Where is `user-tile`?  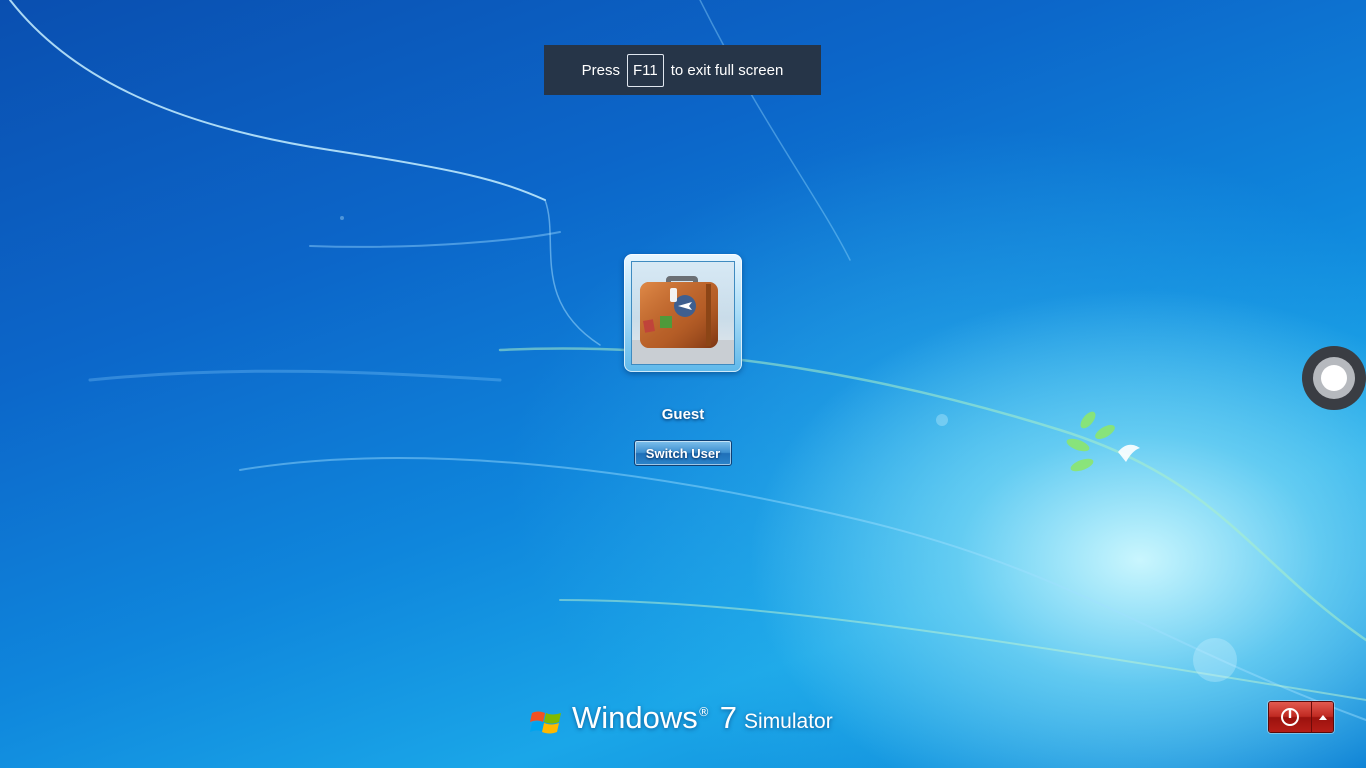 user-tile is located at coordinates (683, 313).